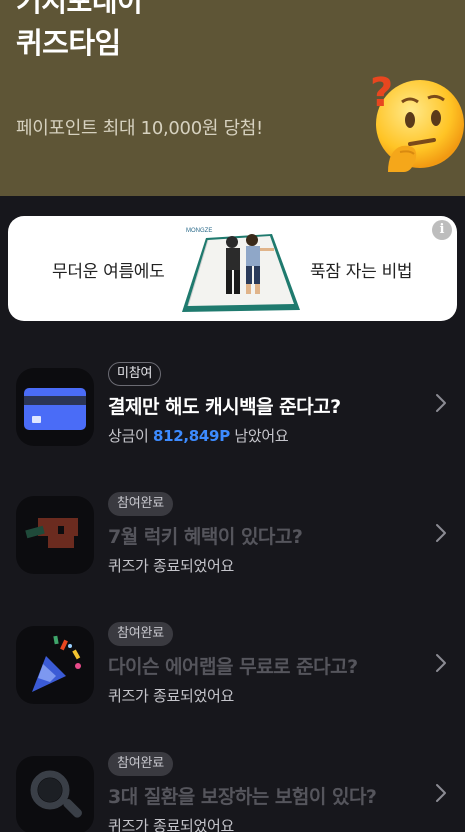  Describe the element at coordinates (55, 407) in the screenshot. I see `credit-card-icon` at that location.